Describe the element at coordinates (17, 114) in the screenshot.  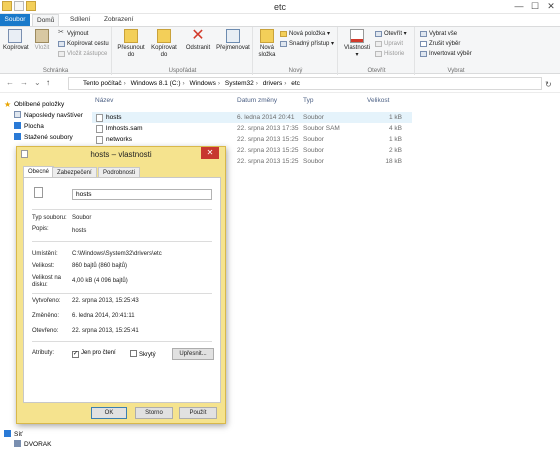
I see `recent-places-icon` at that location.